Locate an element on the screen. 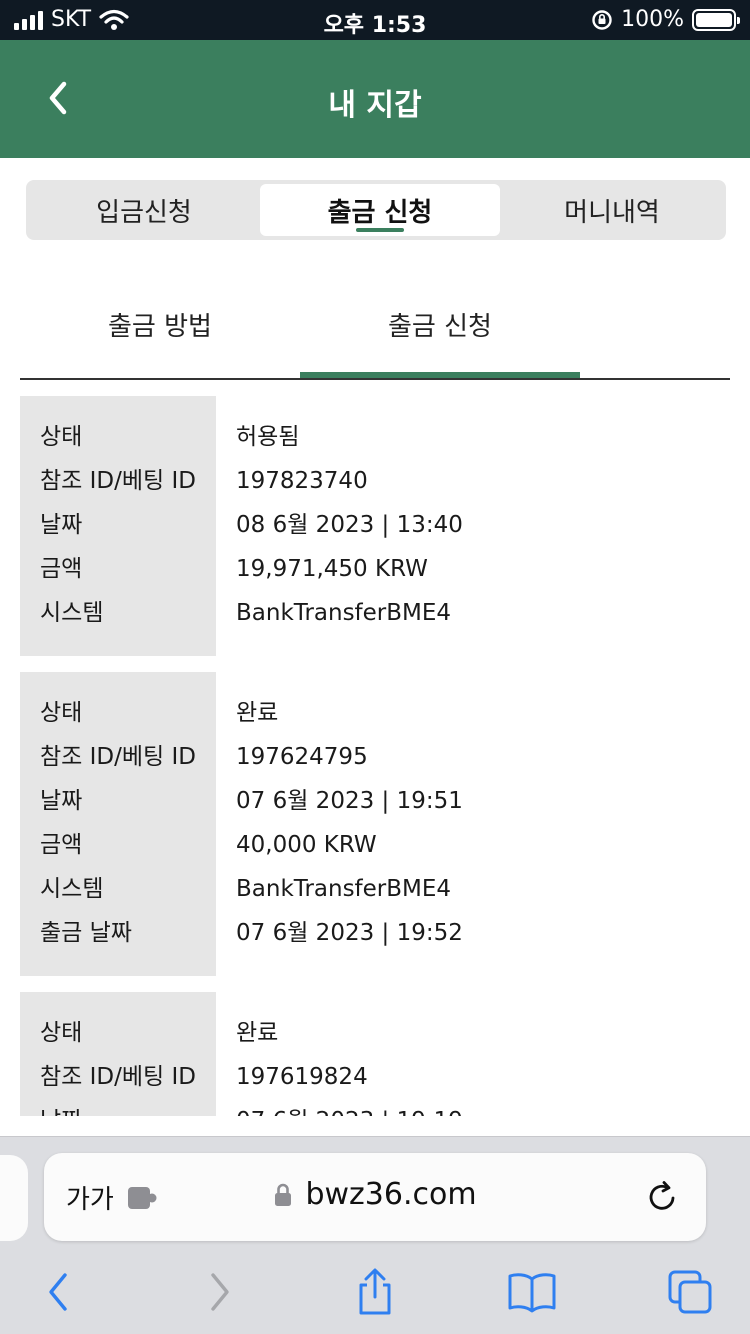 The height and width of the screenshot is (1334, 750). url-display: bwz36.com is located at coordinates (375, 1194).